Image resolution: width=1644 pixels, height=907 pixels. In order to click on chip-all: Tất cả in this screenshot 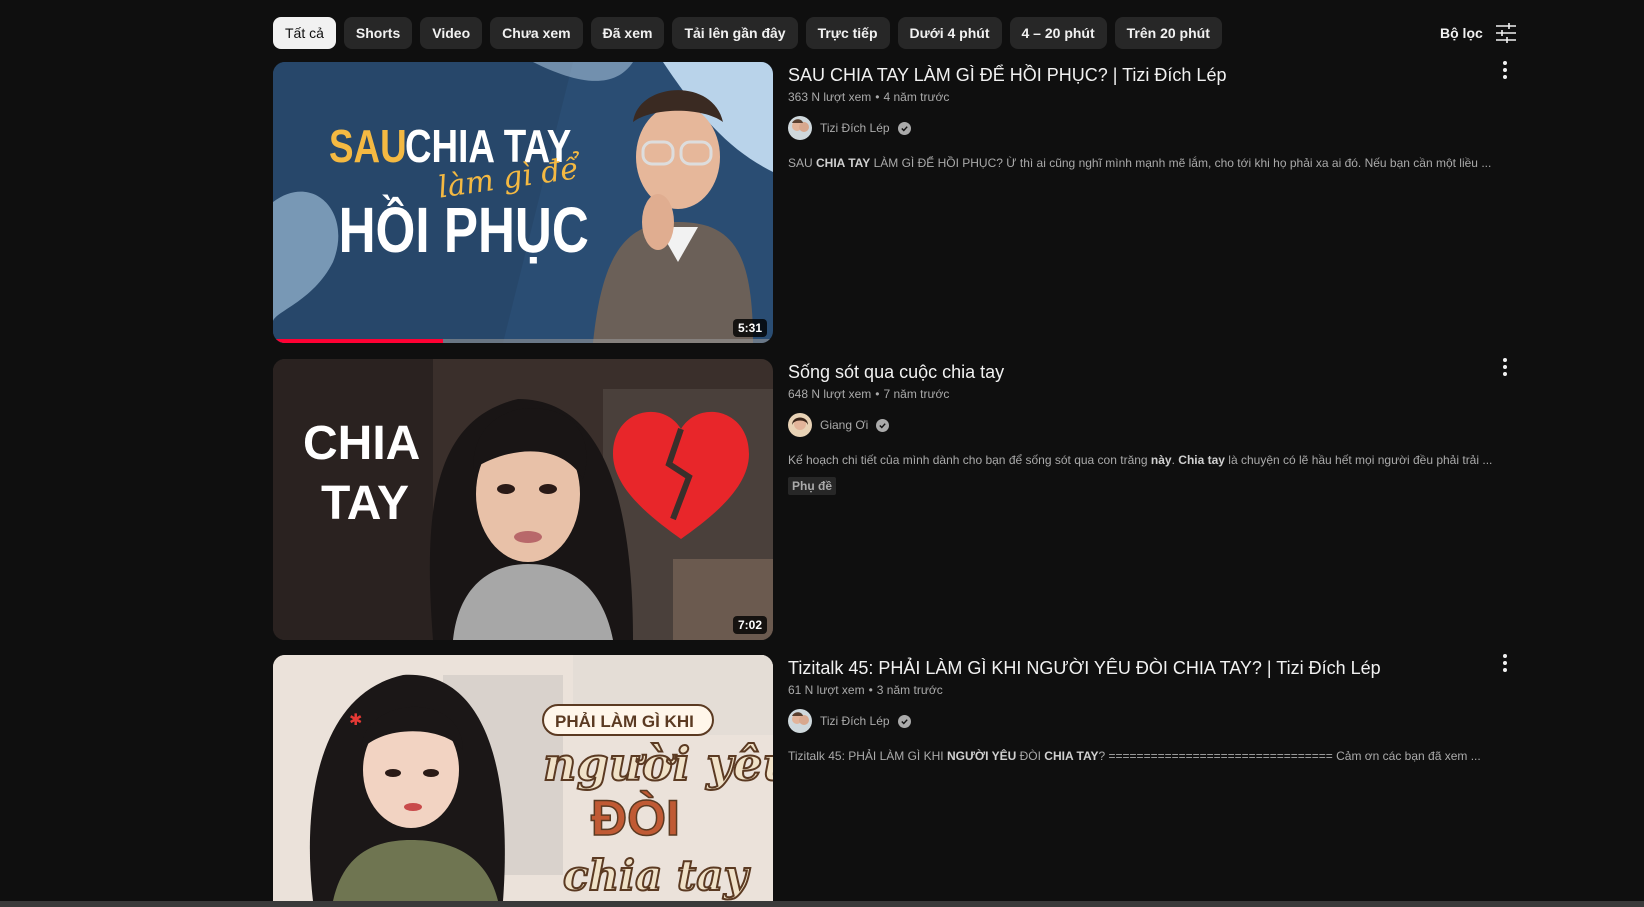, I will do `click(304, 33)`.